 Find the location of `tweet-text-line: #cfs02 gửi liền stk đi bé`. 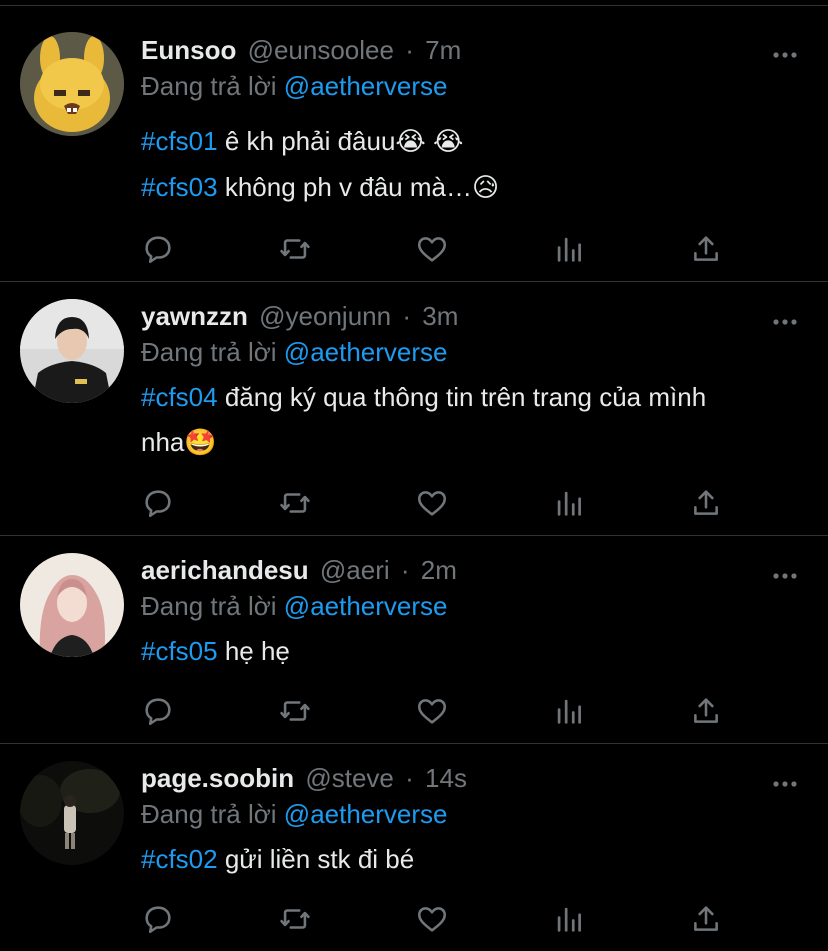

tweet-text-line: #cfs02 gửi liền stk đi bé is located at coordinates (277, 859).